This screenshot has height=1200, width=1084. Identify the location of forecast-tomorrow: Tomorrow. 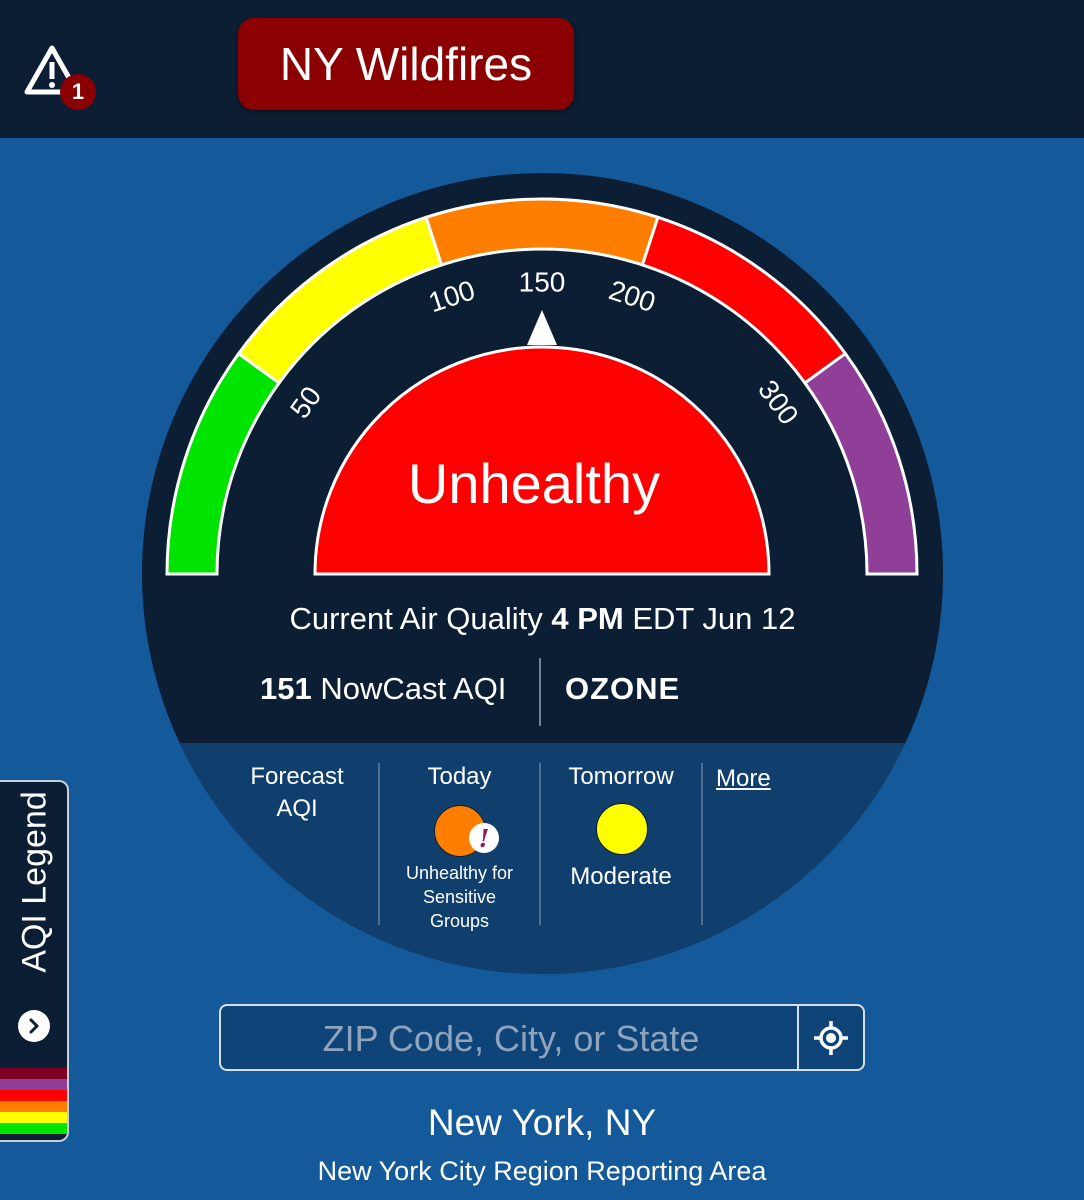
(621, 777).